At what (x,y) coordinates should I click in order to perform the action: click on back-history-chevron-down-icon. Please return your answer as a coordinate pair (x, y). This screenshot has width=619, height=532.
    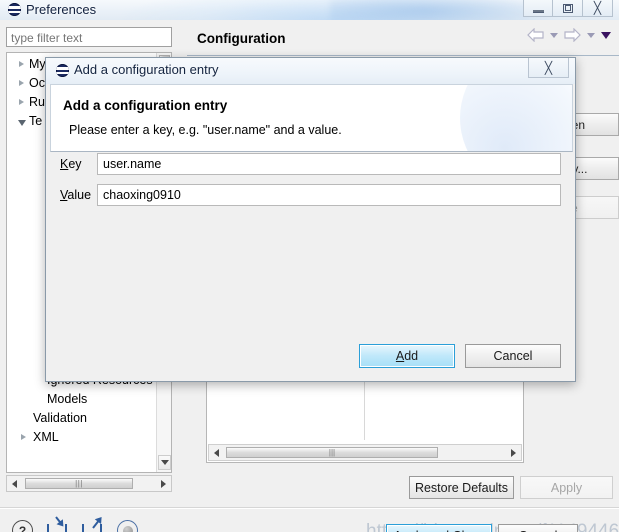
    Looking at the image, I should click on (554, 35).